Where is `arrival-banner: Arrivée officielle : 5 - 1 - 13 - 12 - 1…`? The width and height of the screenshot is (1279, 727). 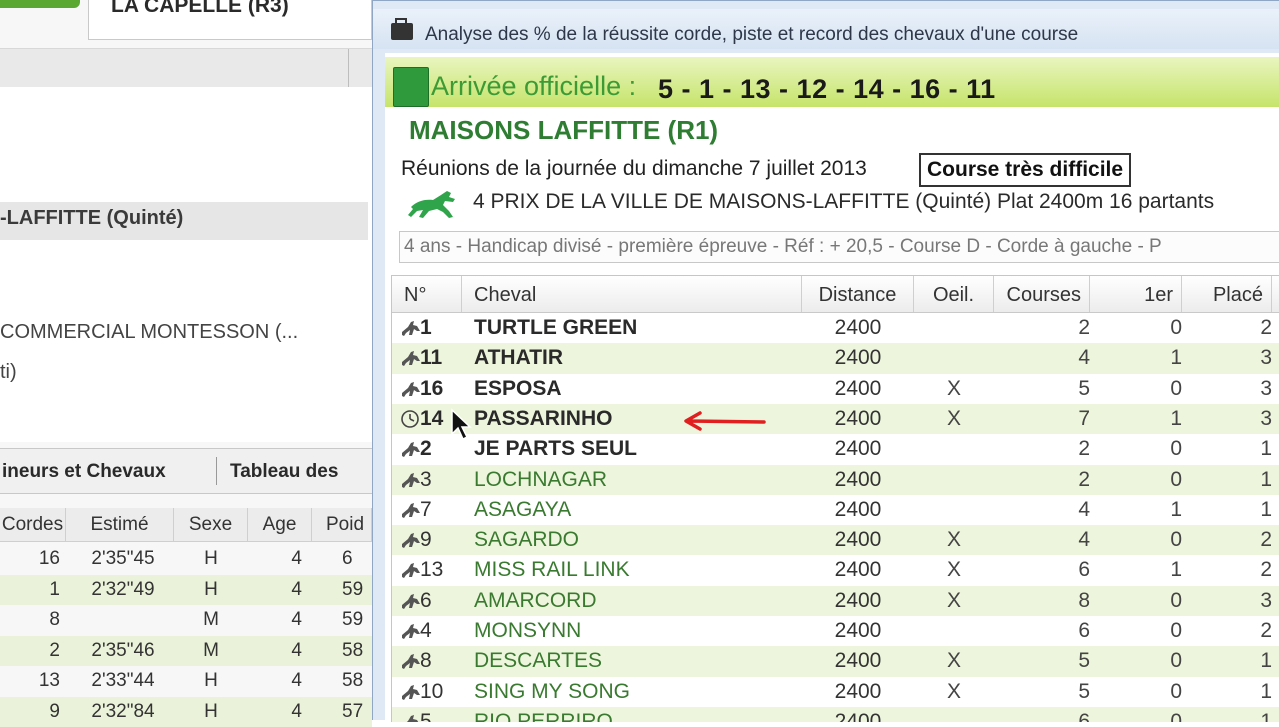
arrival-banner: Arrivée officielle : 5 - 1 - 13 - 12 - 1… is located at coordinates (832, 82).